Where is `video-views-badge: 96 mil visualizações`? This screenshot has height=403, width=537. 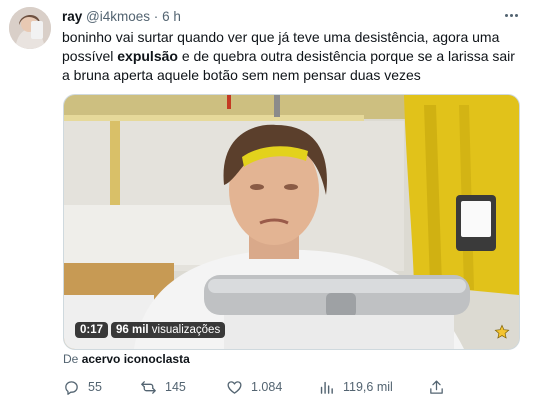
video-views-badge: 96 mil visualizações is located at coordinates (168, 330).